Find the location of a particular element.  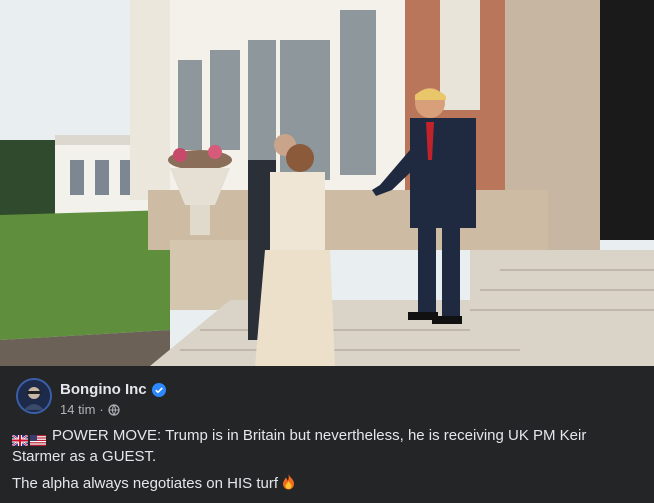

post-text-line-2: The alpha always negotiates on HIS turf is located at coordinates (322, 484).